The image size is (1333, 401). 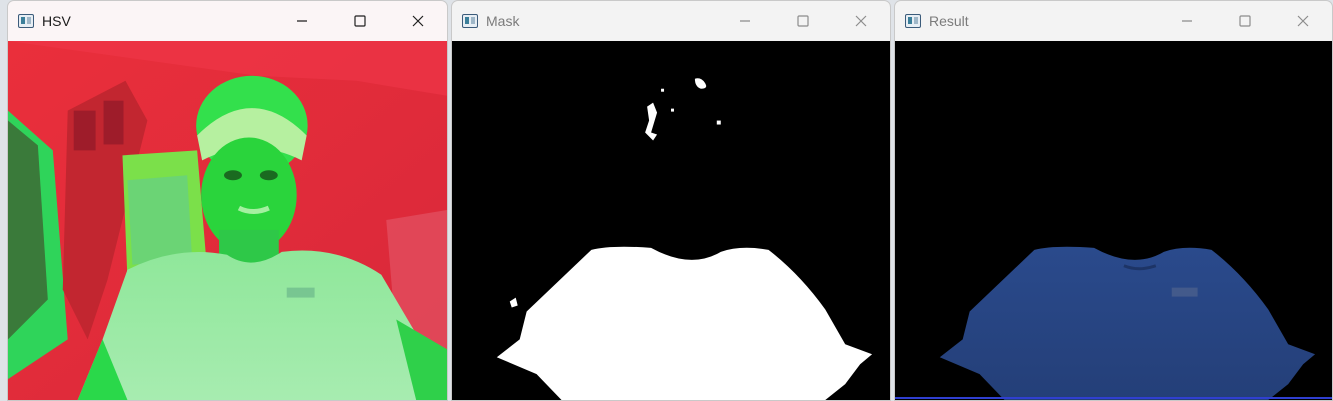 What do you see at coordinates (227, 21) in the screenshot?
I see `hsv-titlebar: HSV` at bounding box center [227, 21].